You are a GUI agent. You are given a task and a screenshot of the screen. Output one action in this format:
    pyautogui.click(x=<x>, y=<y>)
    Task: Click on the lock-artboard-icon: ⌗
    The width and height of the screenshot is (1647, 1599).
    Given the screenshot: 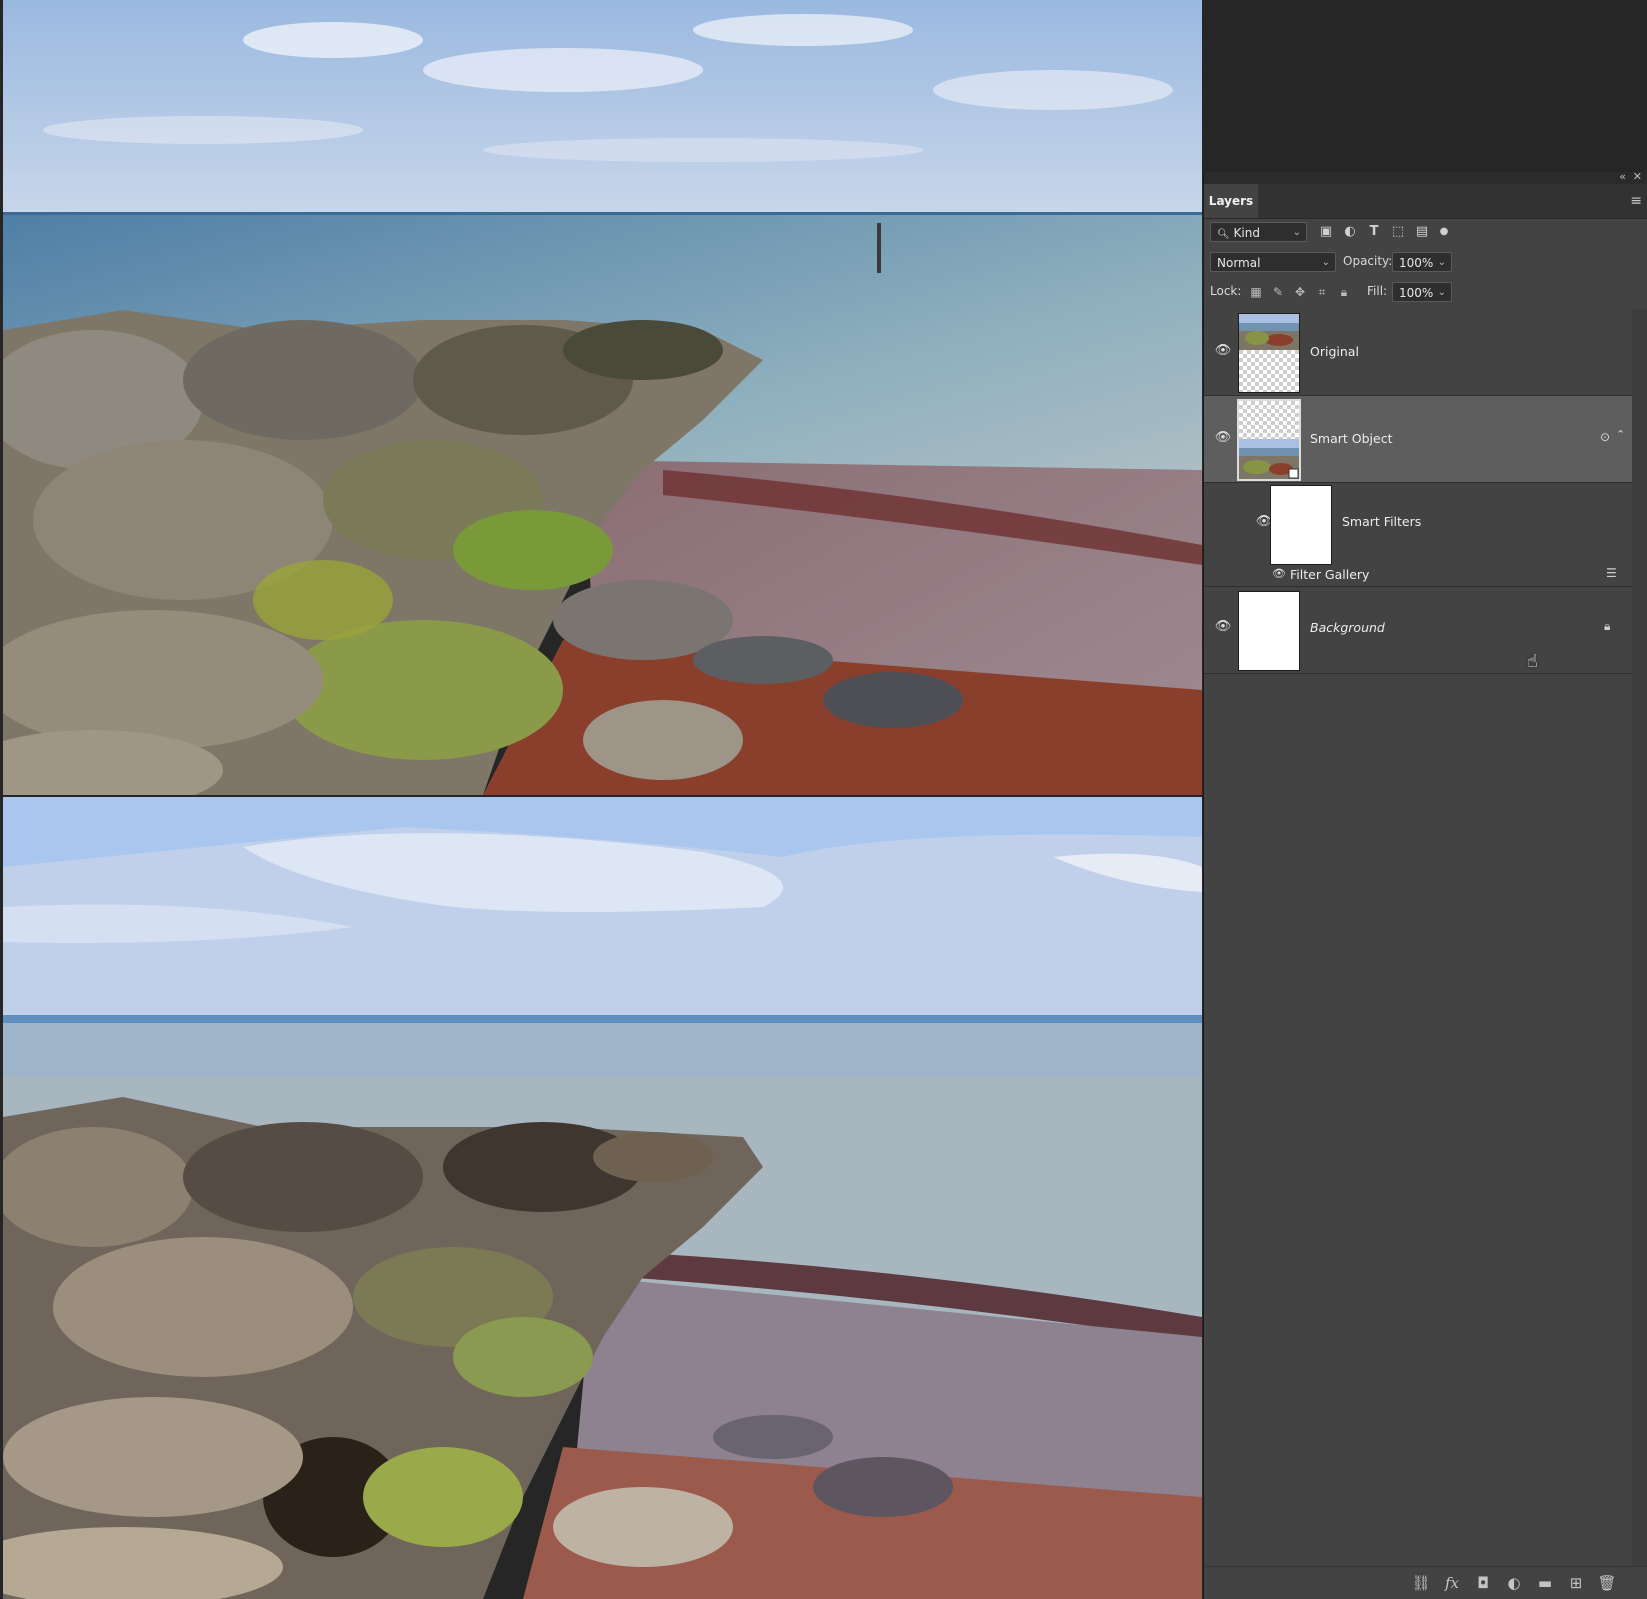 What is the action you would take?
    pyautogui.click(x=1322, y=292)
    